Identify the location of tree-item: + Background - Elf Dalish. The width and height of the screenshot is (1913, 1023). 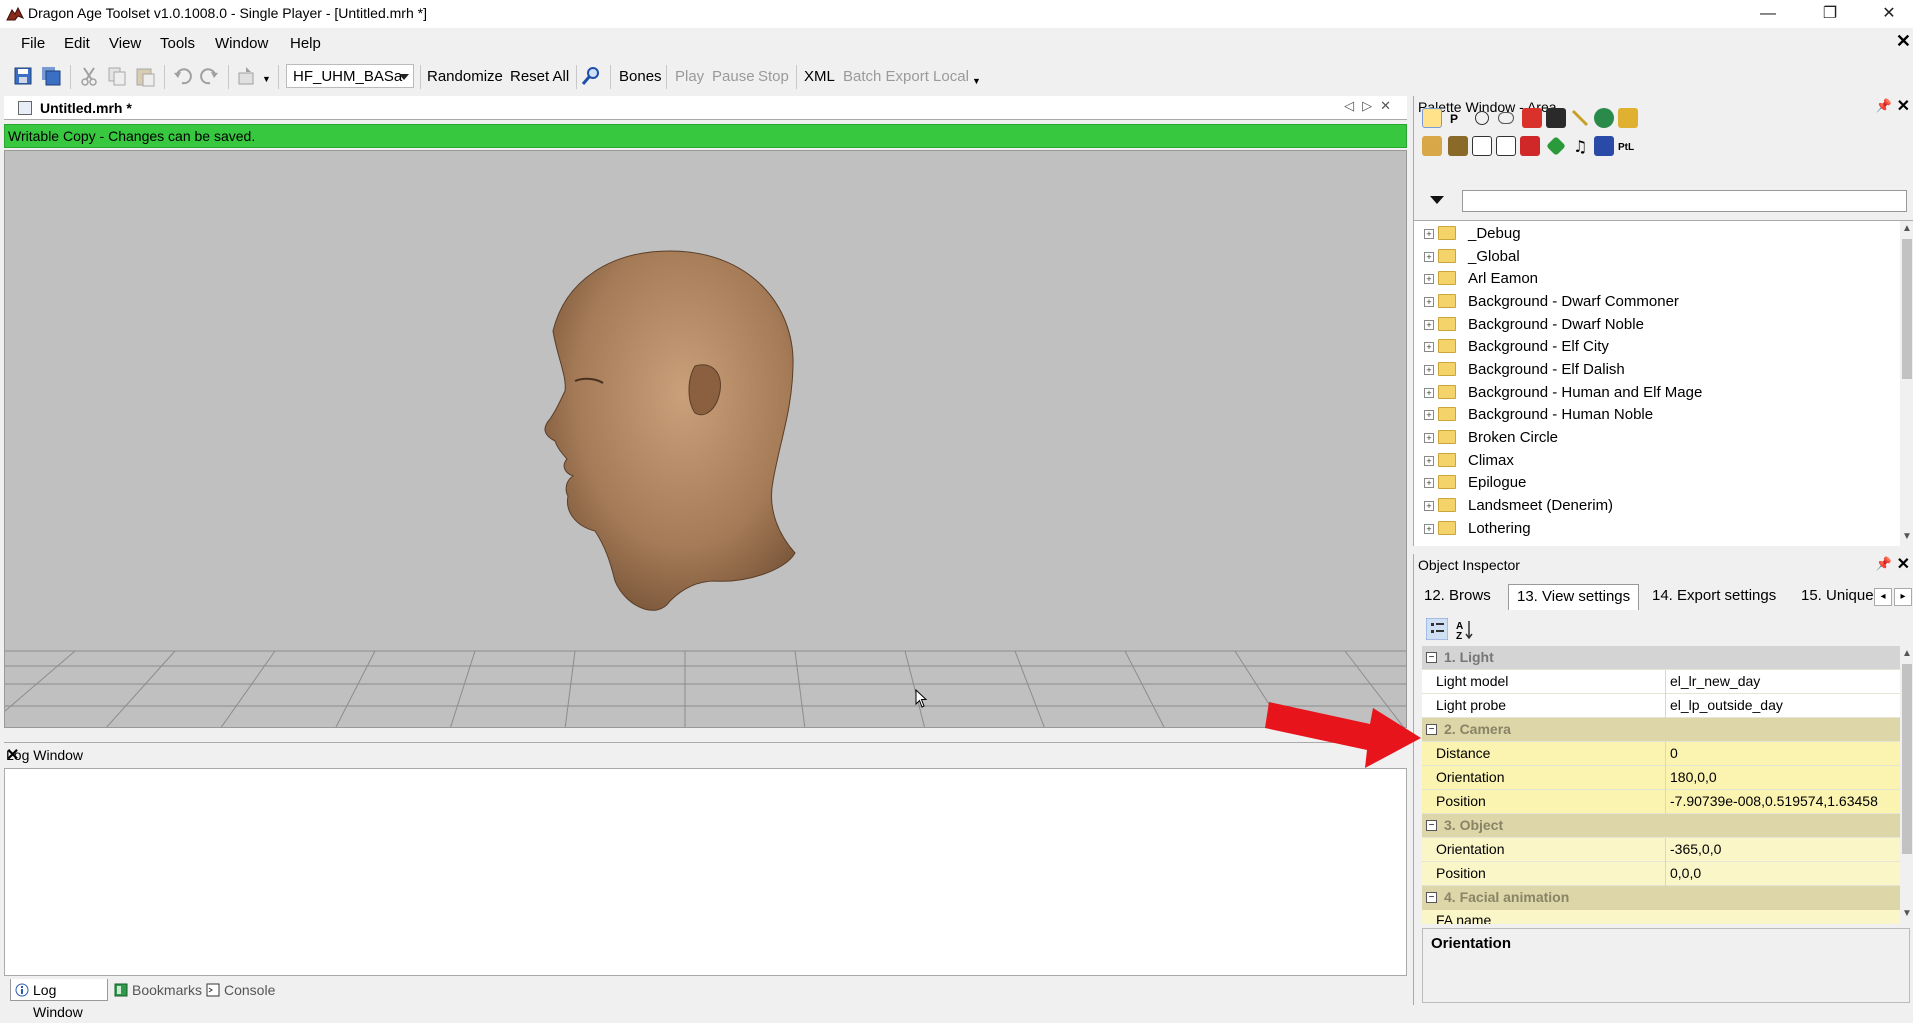
(1654, 370).